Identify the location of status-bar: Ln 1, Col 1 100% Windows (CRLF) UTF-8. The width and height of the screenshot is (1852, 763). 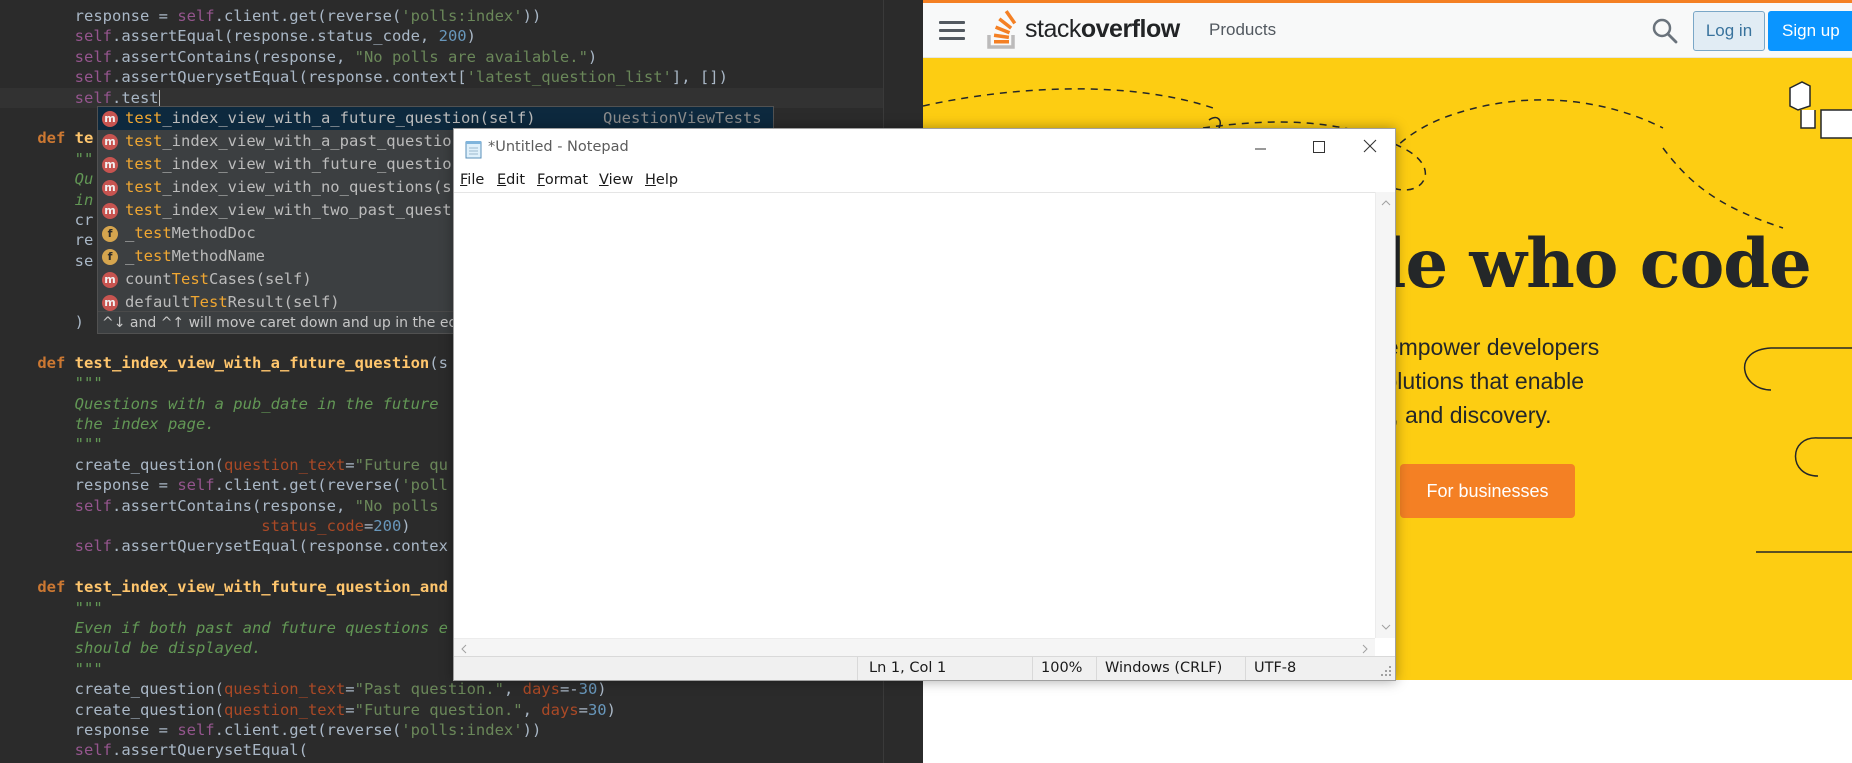
(924, 668).